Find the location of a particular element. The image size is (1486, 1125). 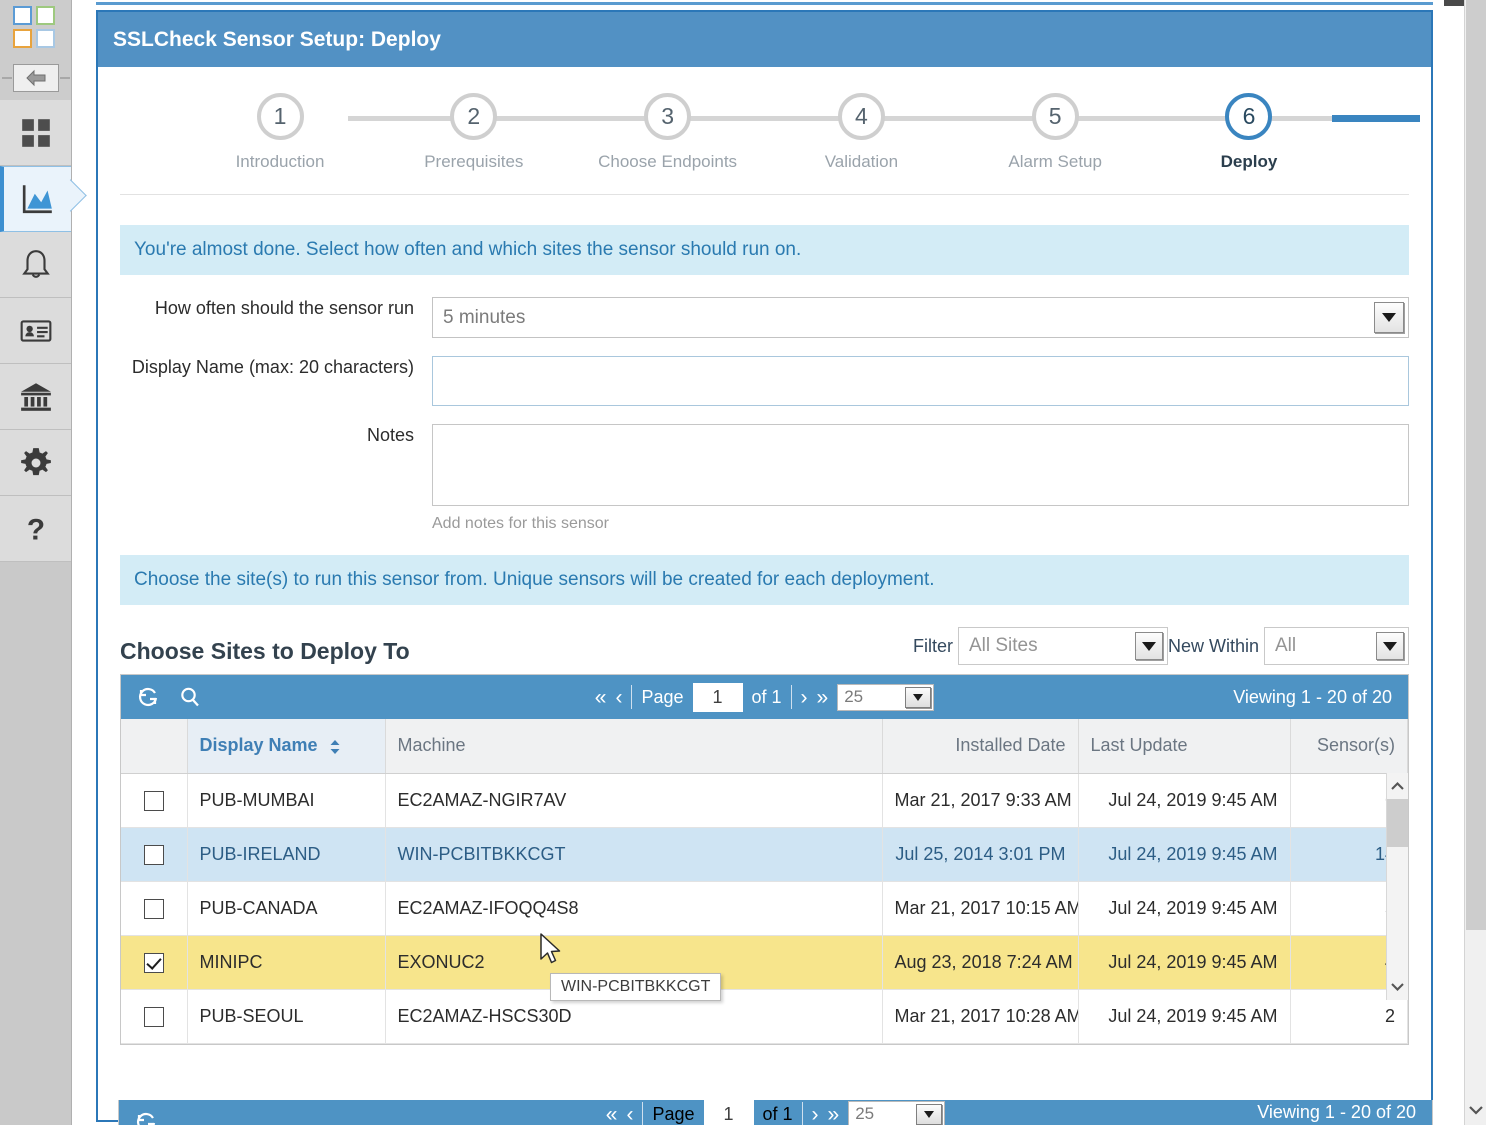

last-page-button-bottom: » is located at coordinates (834, 1114).